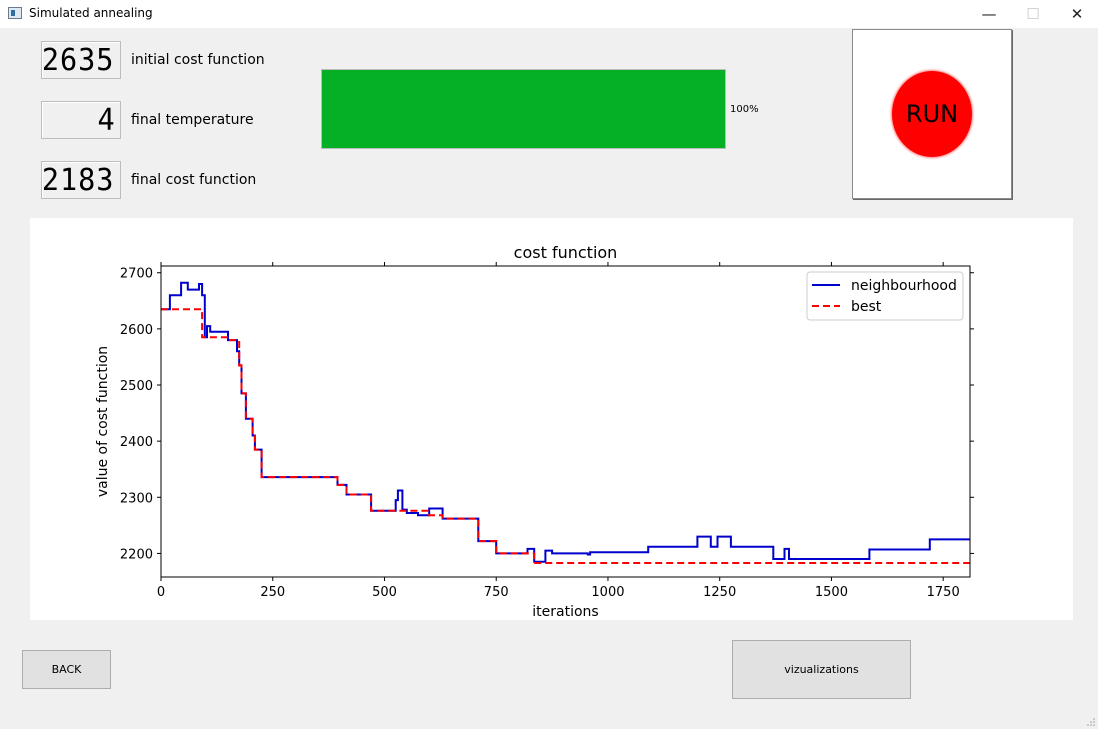  Describe the element at coordinates (549, 14) in the screenshot. I see `title-bar: Simulated annealing — ☐ ✕` at that location.